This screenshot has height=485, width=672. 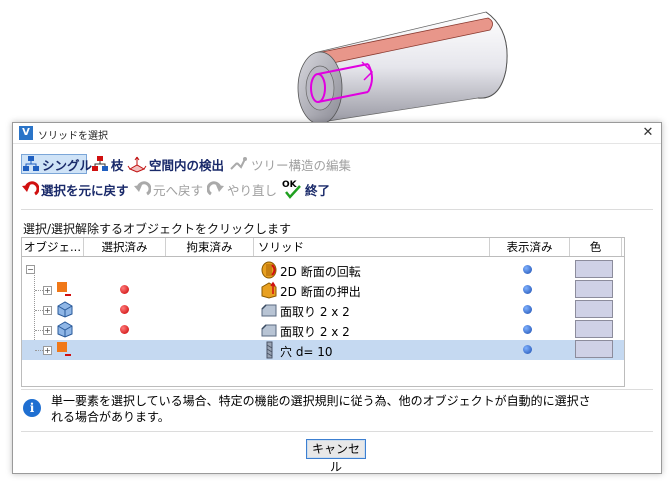 I want to click on table-row-selected: + 穴 d= 10, so click(x=323, y=350).